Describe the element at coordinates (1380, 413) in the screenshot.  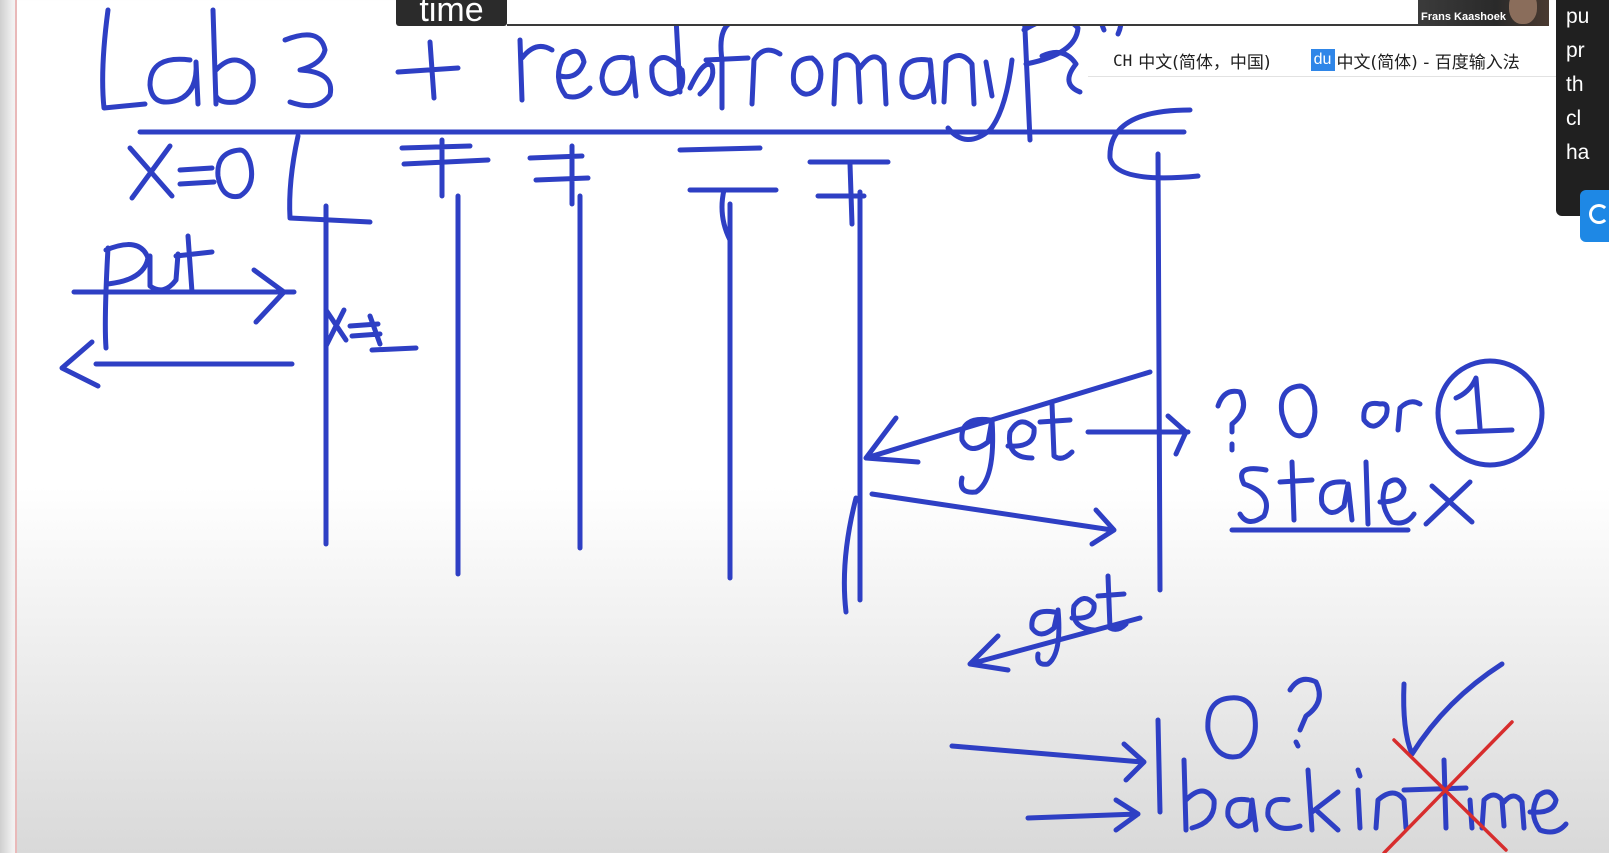
I see `answer-handwriting` at that location.